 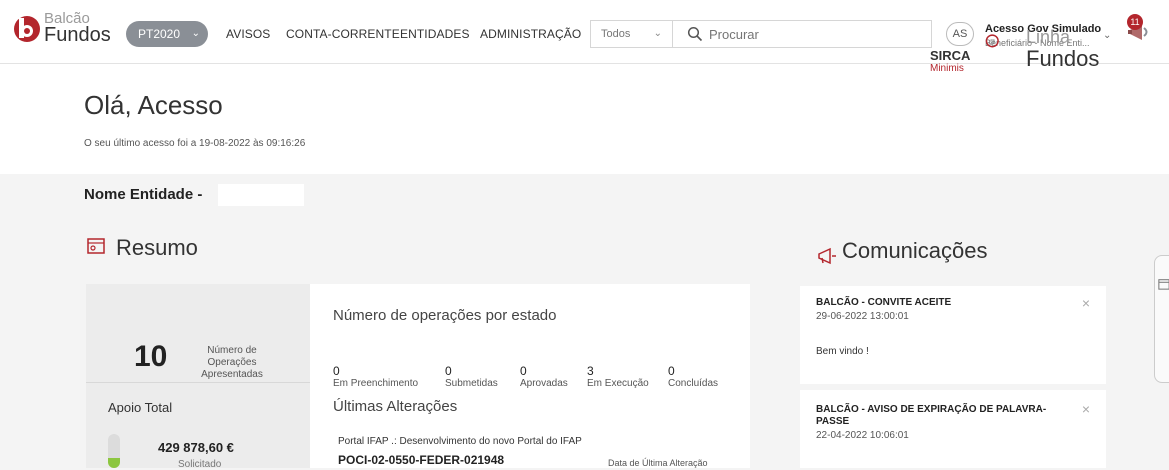 What do you see at coordinates (809, 34) in the screenshot?
I see `search-input` at bounding box center [809, 34].